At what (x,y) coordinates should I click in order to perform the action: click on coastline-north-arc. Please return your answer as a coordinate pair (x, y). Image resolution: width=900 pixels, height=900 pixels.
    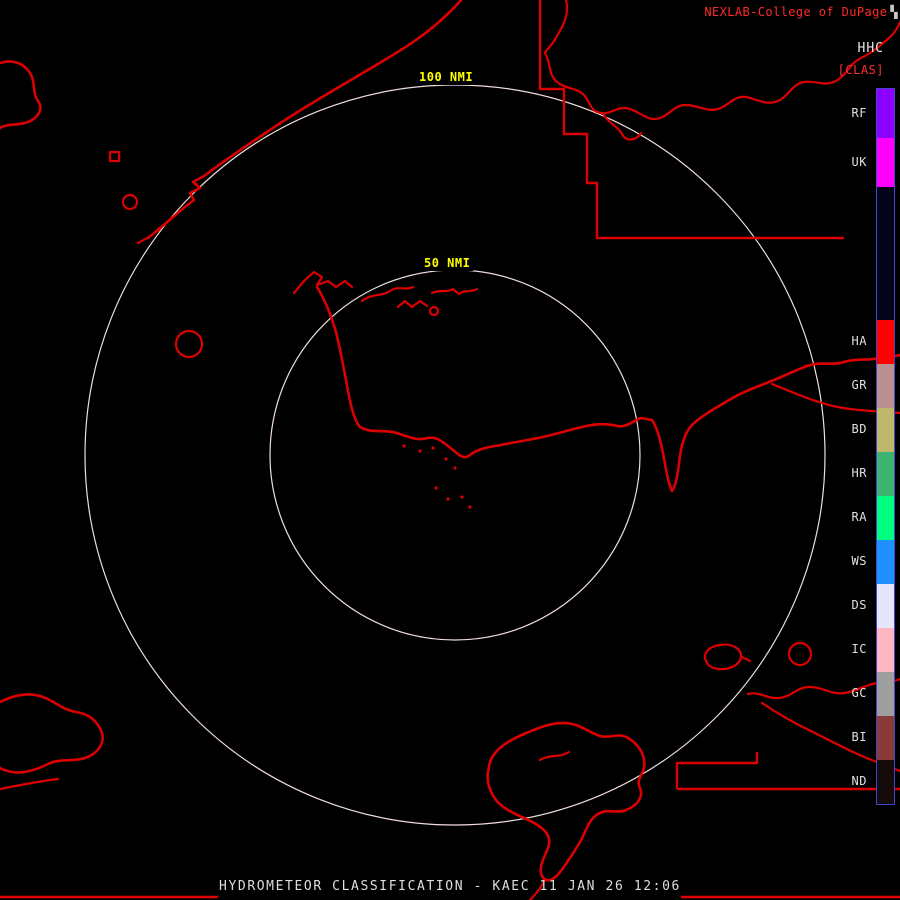
    Looking at the image, I should click on (304, 120).